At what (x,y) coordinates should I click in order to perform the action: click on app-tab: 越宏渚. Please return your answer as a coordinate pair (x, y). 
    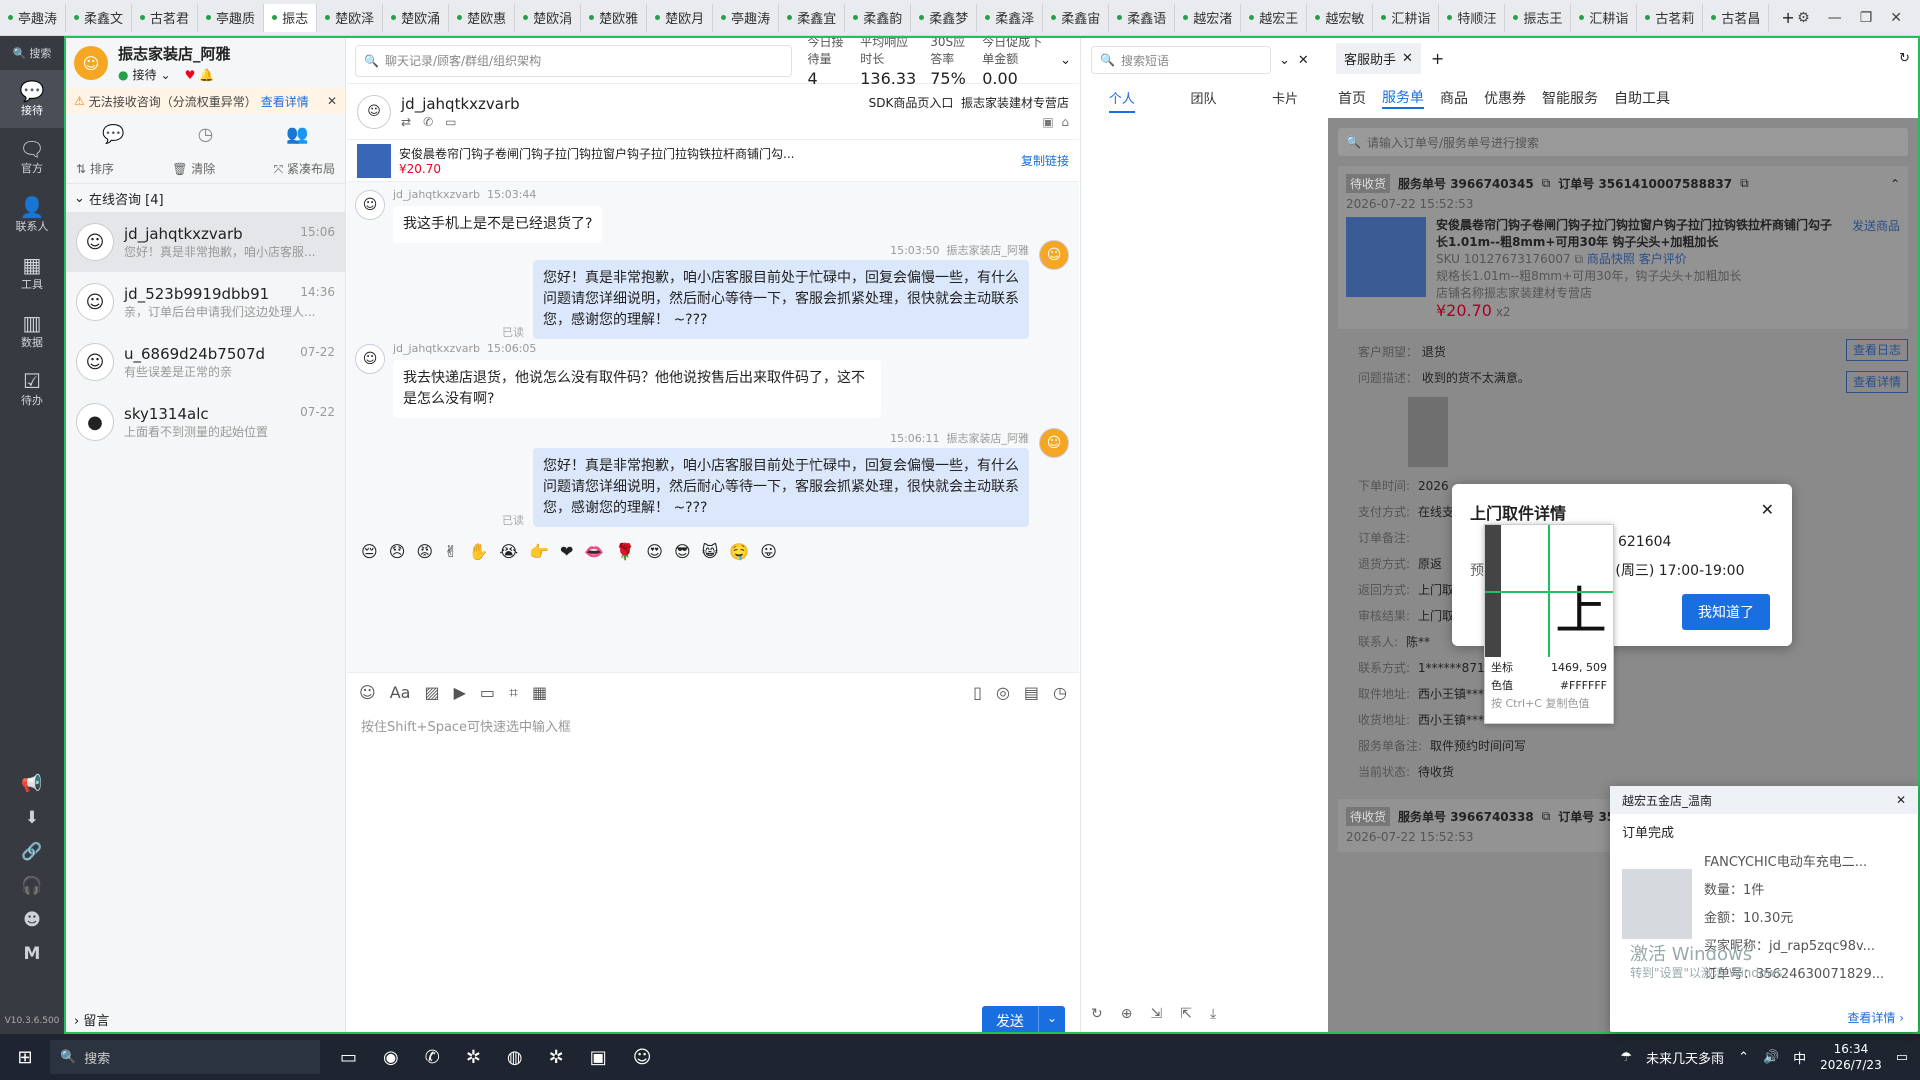
    Looking at the image, I should click on (1208, 17).